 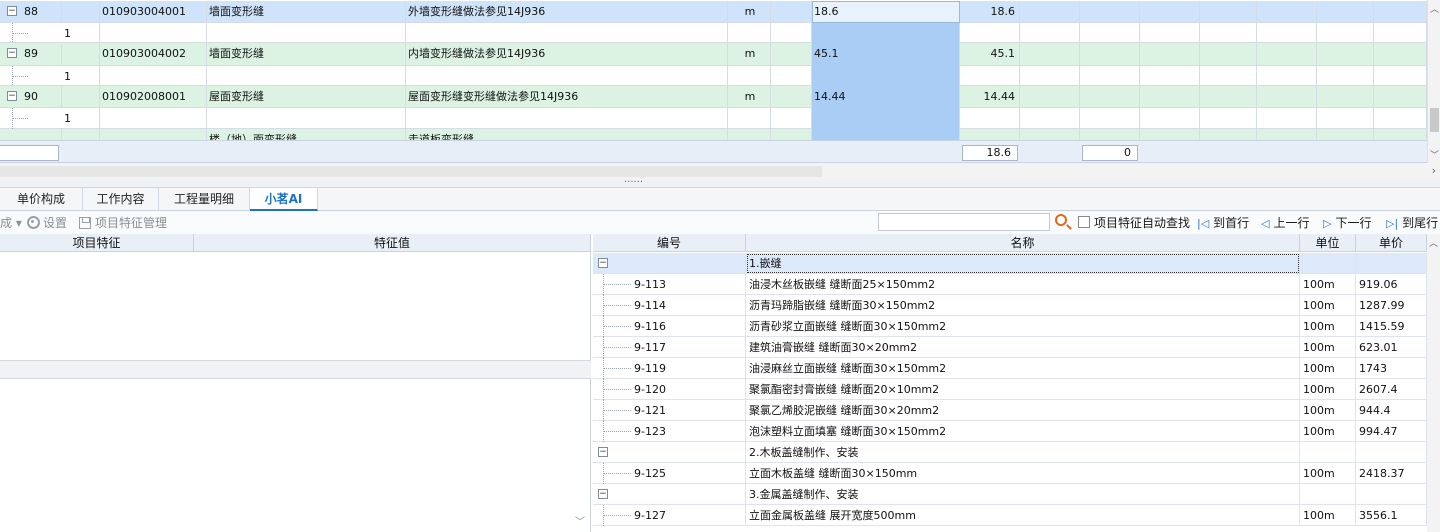 What do you see at coordinates (1391, 347) in the screenshot?
I see `cell-price: 623.01` at bounding box center [1391, 347].